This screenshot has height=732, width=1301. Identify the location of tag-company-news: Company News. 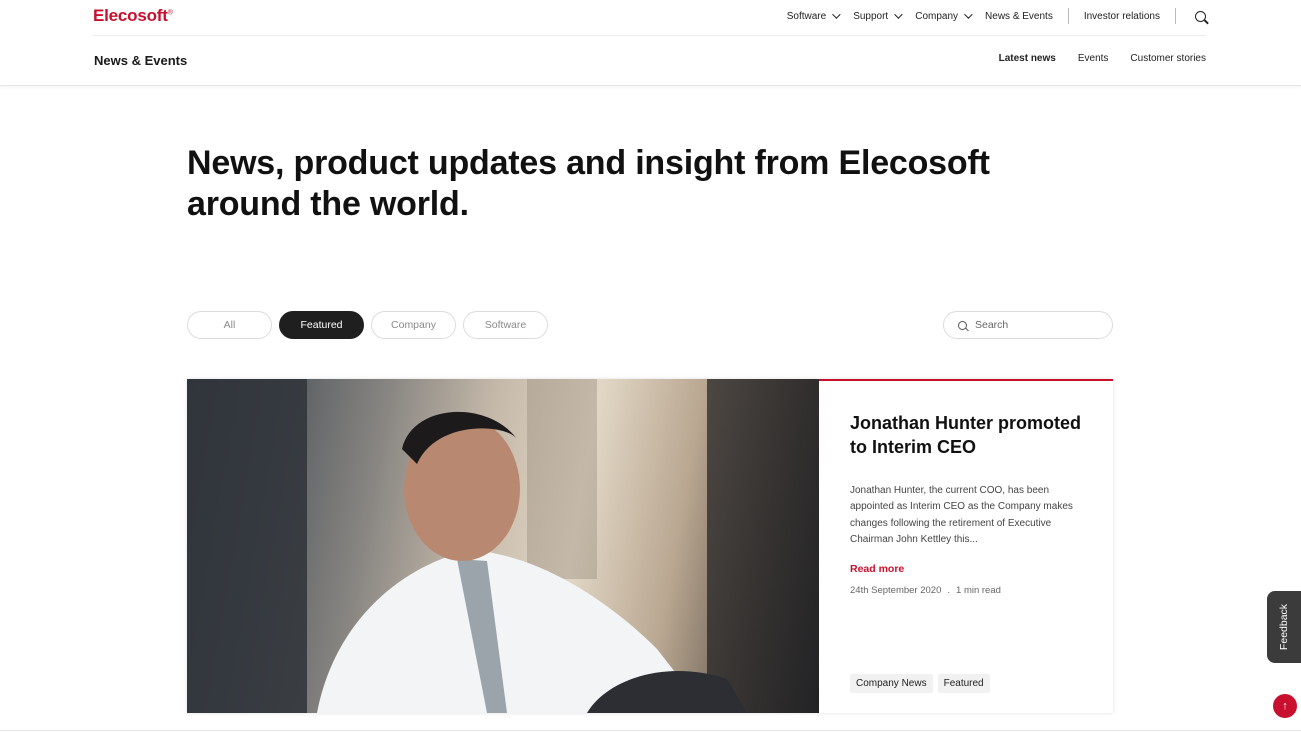
(891, 683).